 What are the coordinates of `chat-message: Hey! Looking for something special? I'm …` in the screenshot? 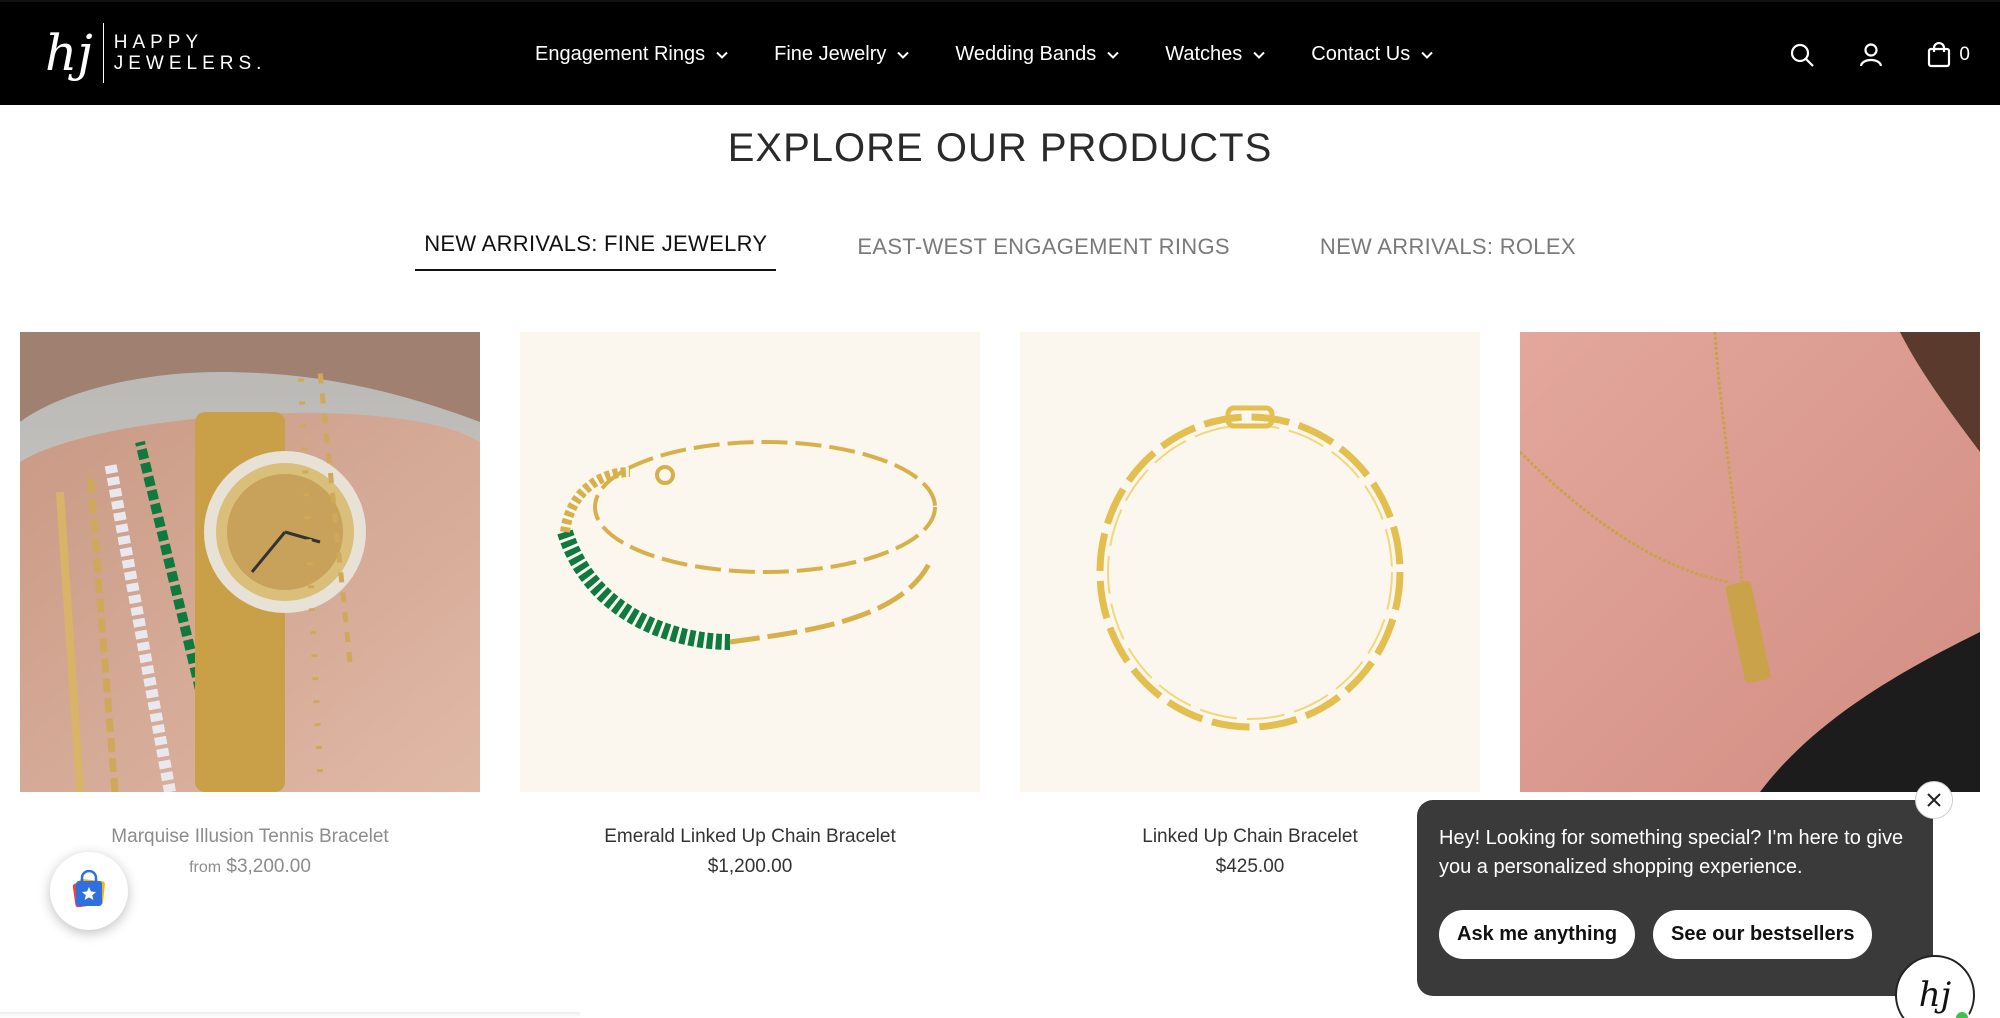 It's located at (1671, 852).